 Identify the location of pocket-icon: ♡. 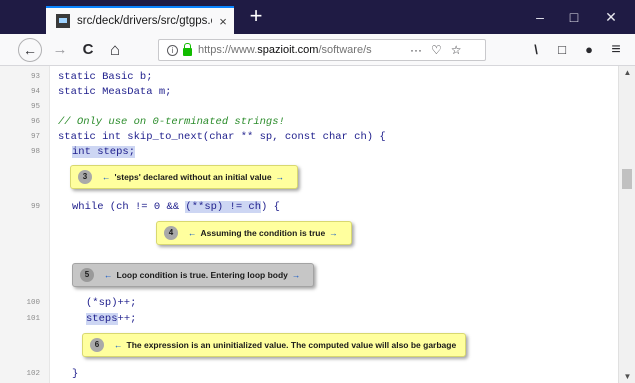
(436, 50).